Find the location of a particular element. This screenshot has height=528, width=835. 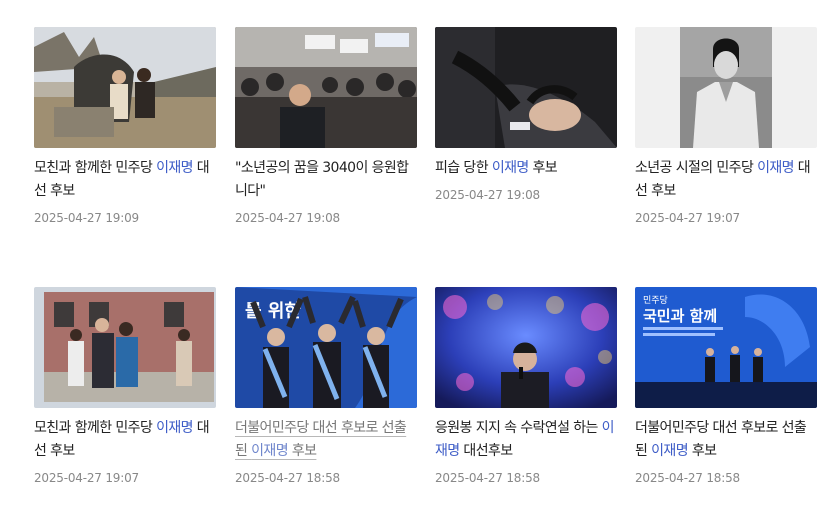

photo-stage-wide: 민주당 국민과 함께 is located at coordinates (726, 347).